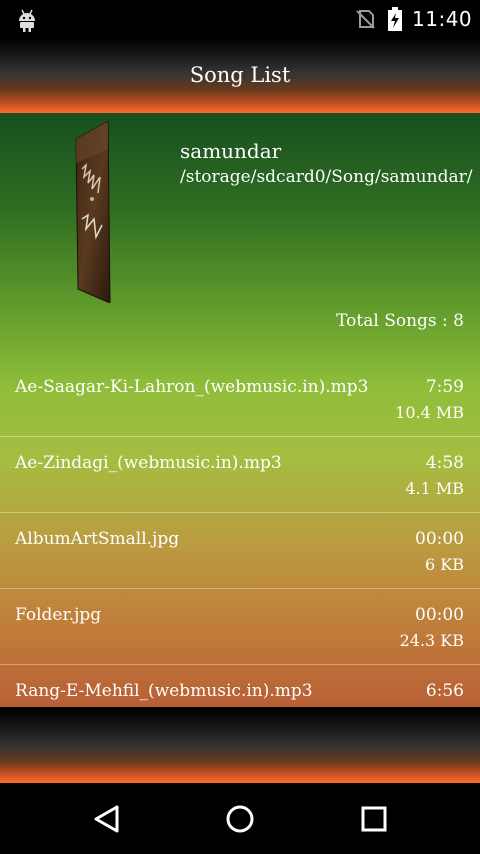 The height and width of the screenshot is (854, 480). What do you see at coordinates (97, 539) in the screenshot?
I see `song-name: AlbumArtSmall.jpg` at bounding box center [97, 539].